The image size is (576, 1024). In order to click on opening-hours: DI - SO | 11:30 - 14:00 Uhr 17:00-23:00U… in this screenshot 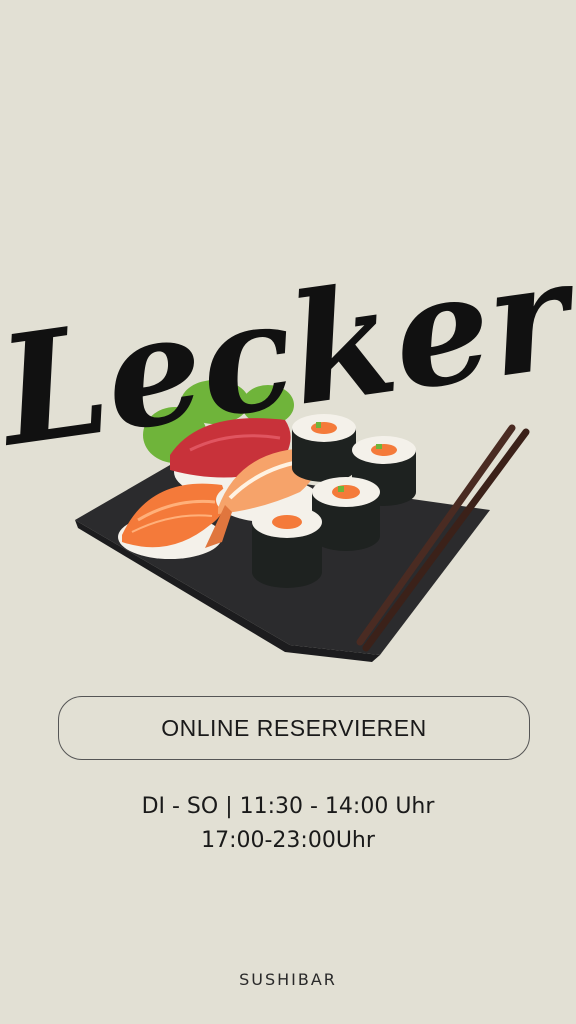, I will do `click(288, 824)`.